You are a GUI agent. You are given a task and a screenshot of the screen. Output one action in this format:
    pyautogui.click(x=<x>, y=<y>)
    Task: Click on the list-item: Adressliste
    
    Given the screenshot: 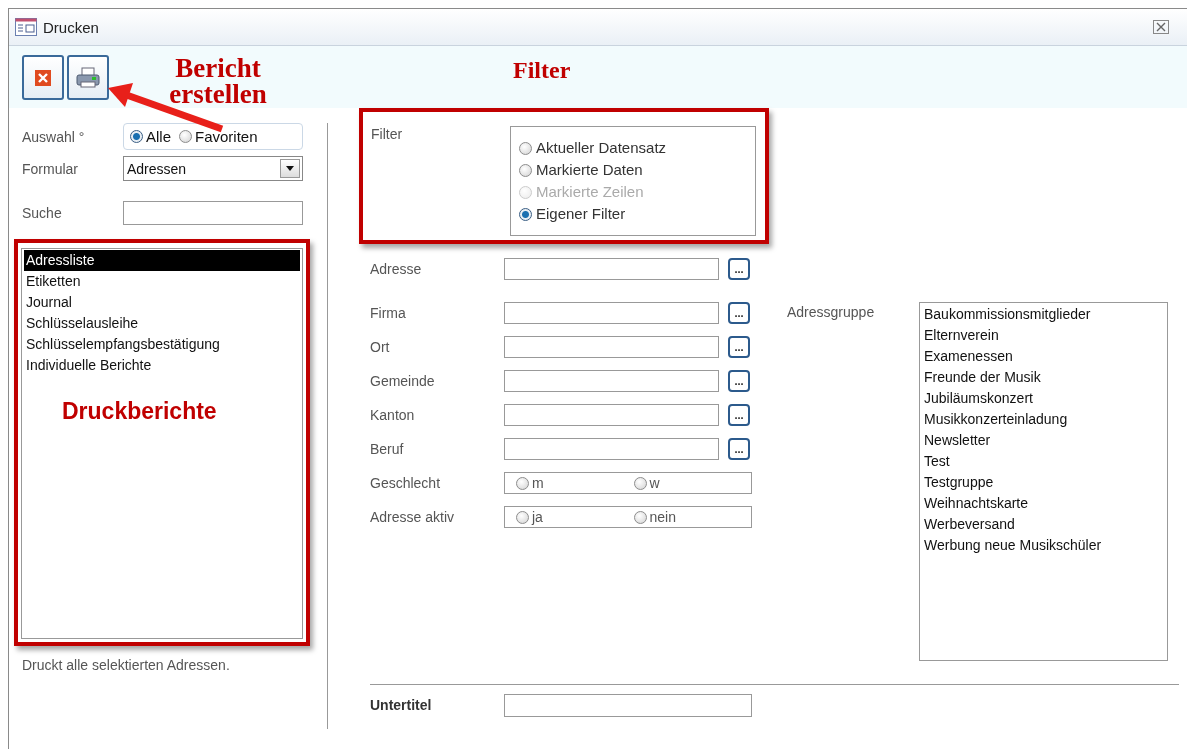 What is the action you would take?
    pyautogui.click(x=162, y=260)
    